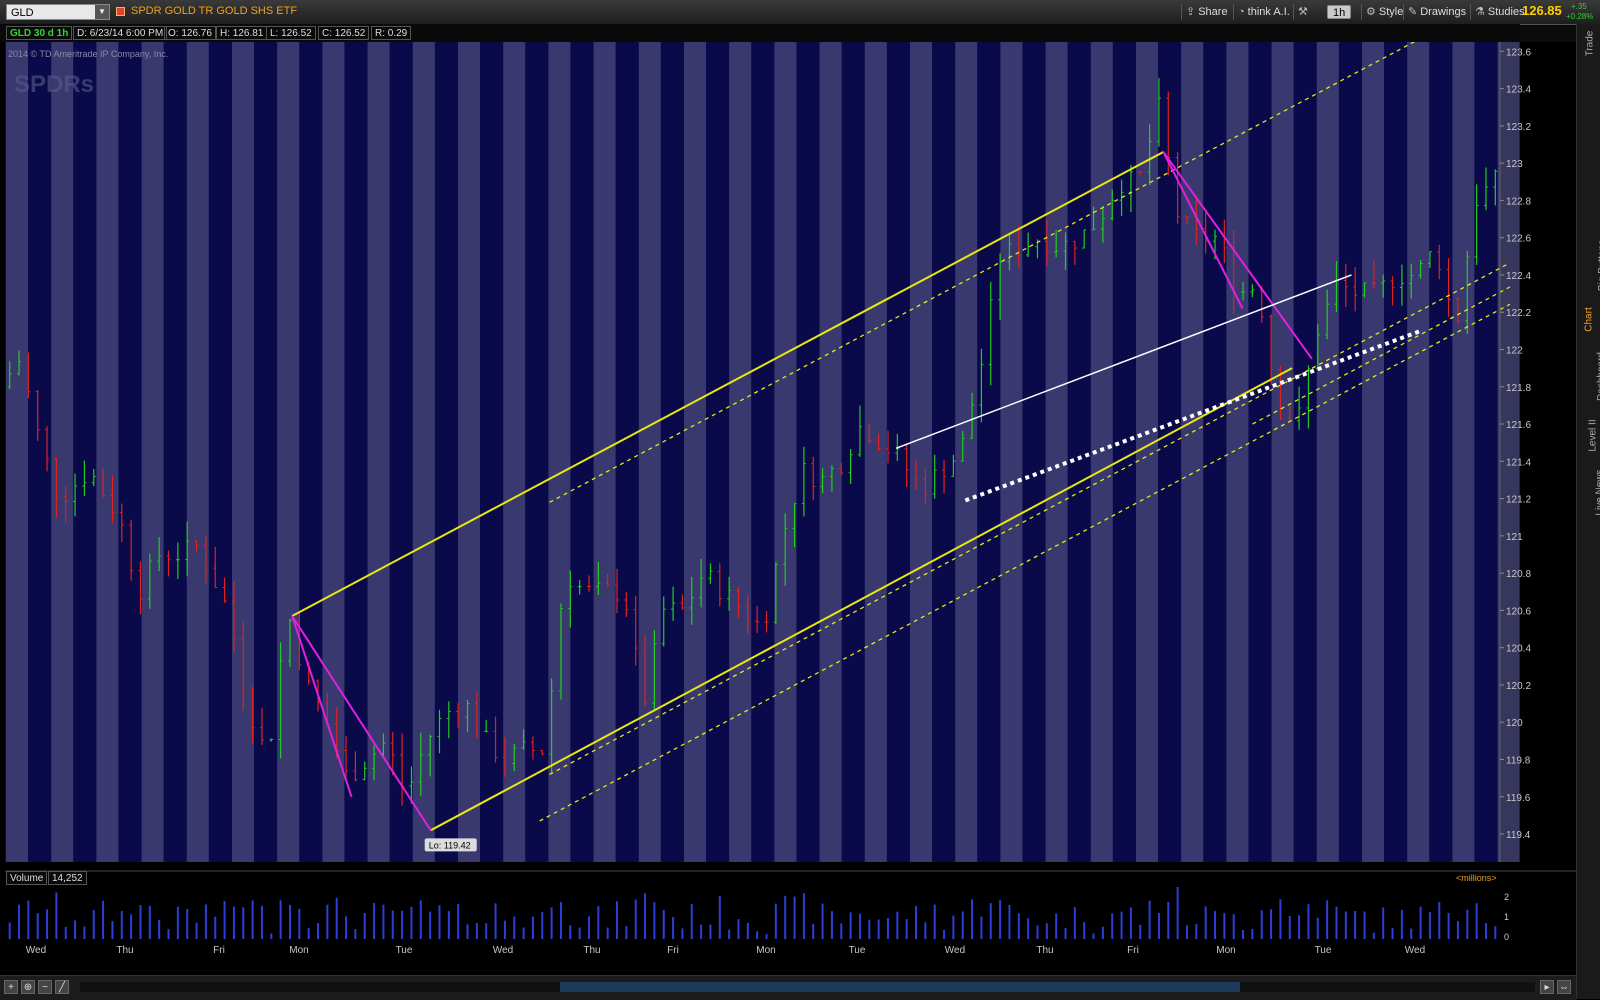  Describe the element at coordinates (1547, 987) in the screenshot. I see `scroll-right-icon: ▸` at that location.